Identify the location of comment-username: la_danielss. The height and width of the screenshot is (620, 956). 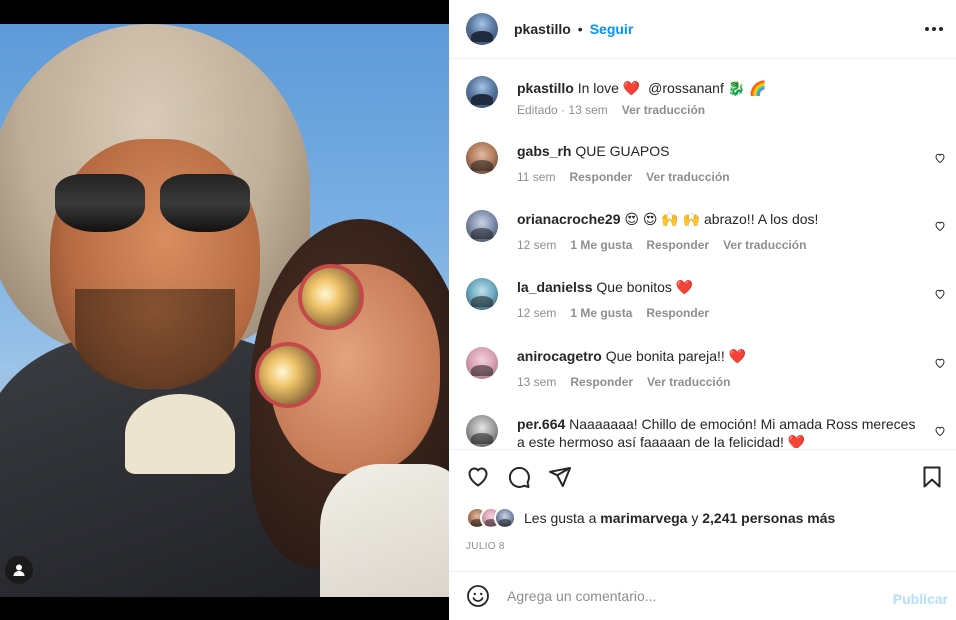
(555, 287).